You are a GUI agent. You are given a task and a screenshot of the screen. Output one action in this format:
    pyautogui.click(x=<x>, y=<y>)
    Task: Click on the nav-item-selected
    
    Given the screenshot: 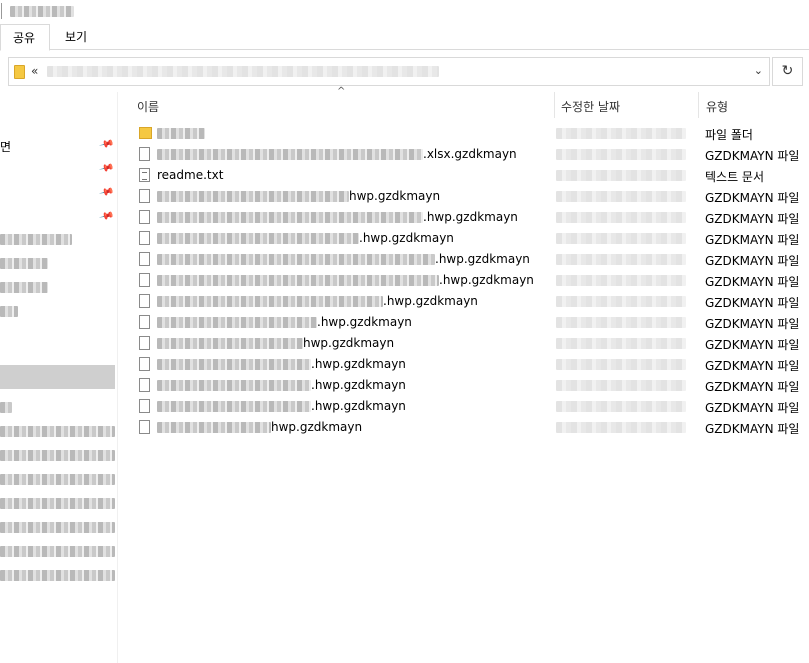 What is the action you would take?
    pyautogui.click(x=57, y=377)
    